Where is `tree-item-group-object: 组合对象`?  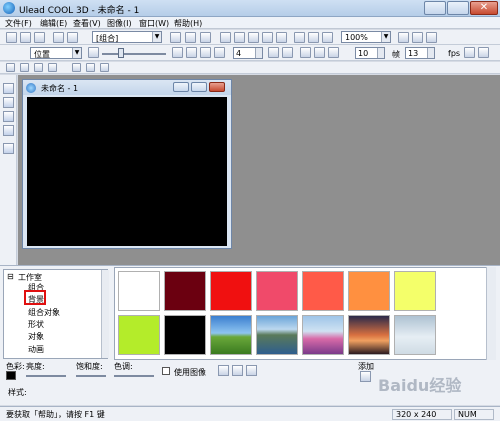
tree-item-group-object: 组合对象 is located at coordinates (44, 312).